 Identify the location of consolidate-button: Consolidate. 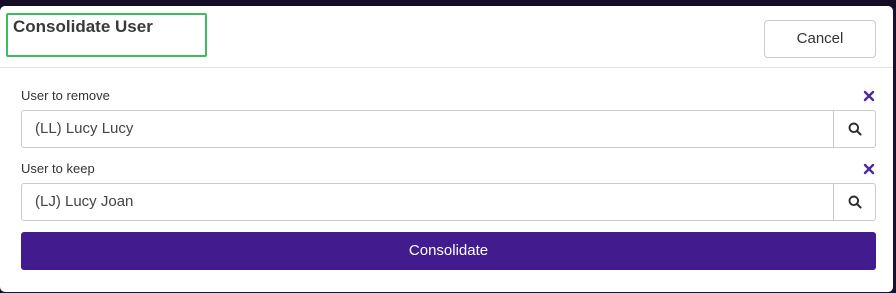
(448, 251).